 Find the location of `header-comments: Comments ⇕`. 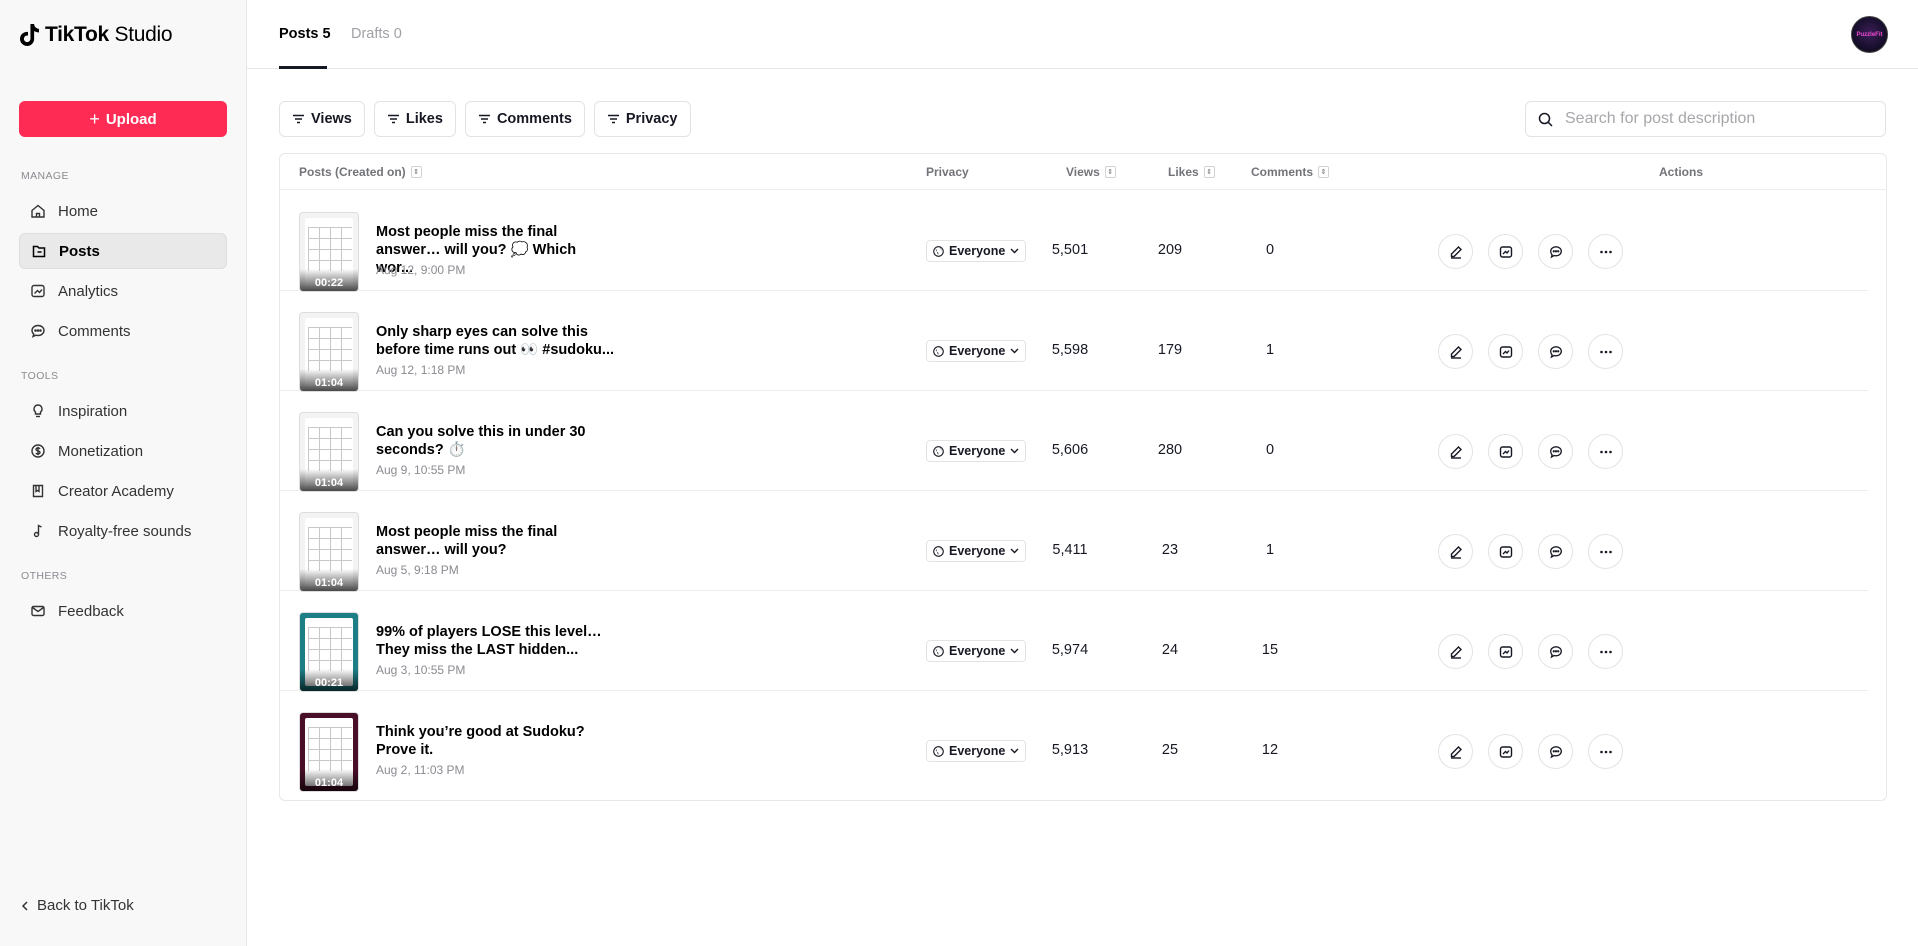

header-comments: Comments ⇕ is located at coordinates (1290, 172).